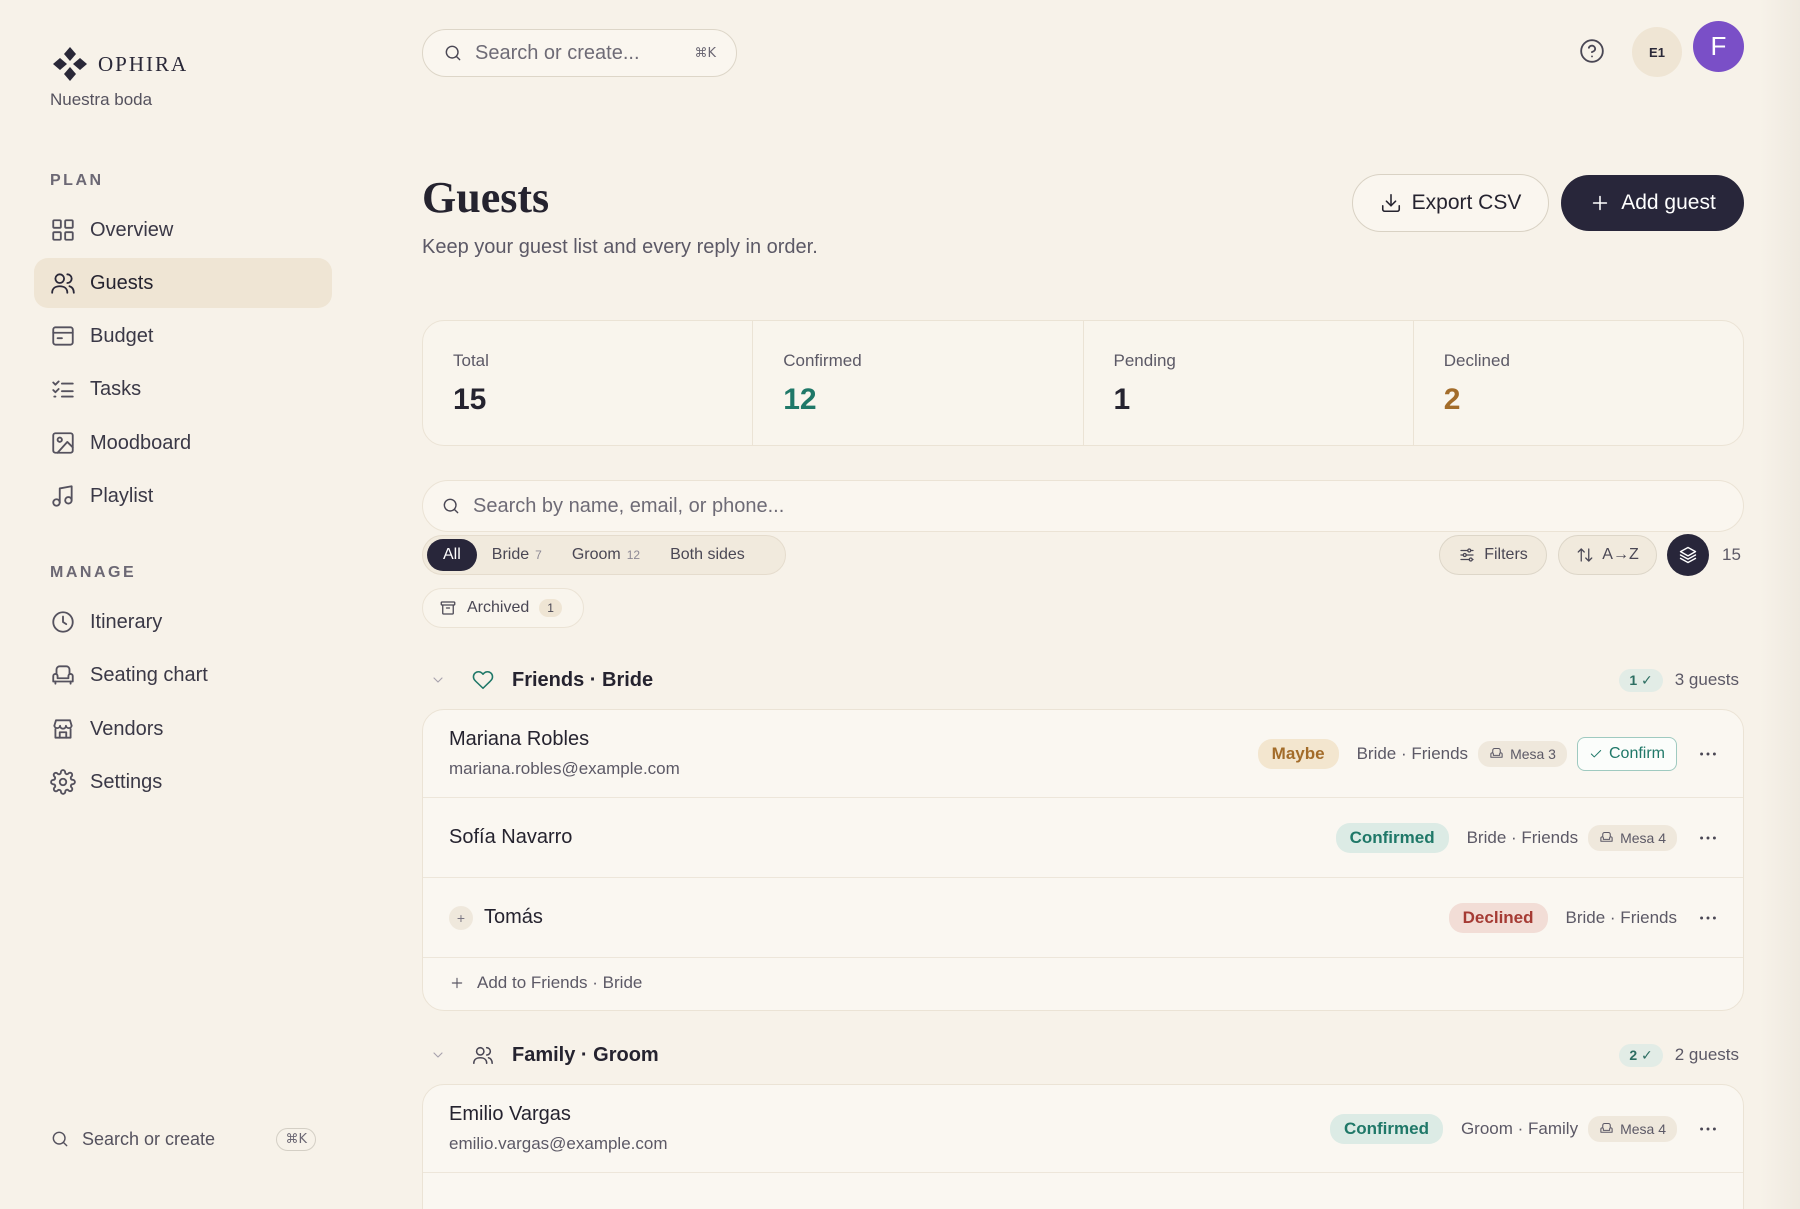 The image size is (1800, 1209). I want to click on group-title: Family · Groom, so click(585, 1054).